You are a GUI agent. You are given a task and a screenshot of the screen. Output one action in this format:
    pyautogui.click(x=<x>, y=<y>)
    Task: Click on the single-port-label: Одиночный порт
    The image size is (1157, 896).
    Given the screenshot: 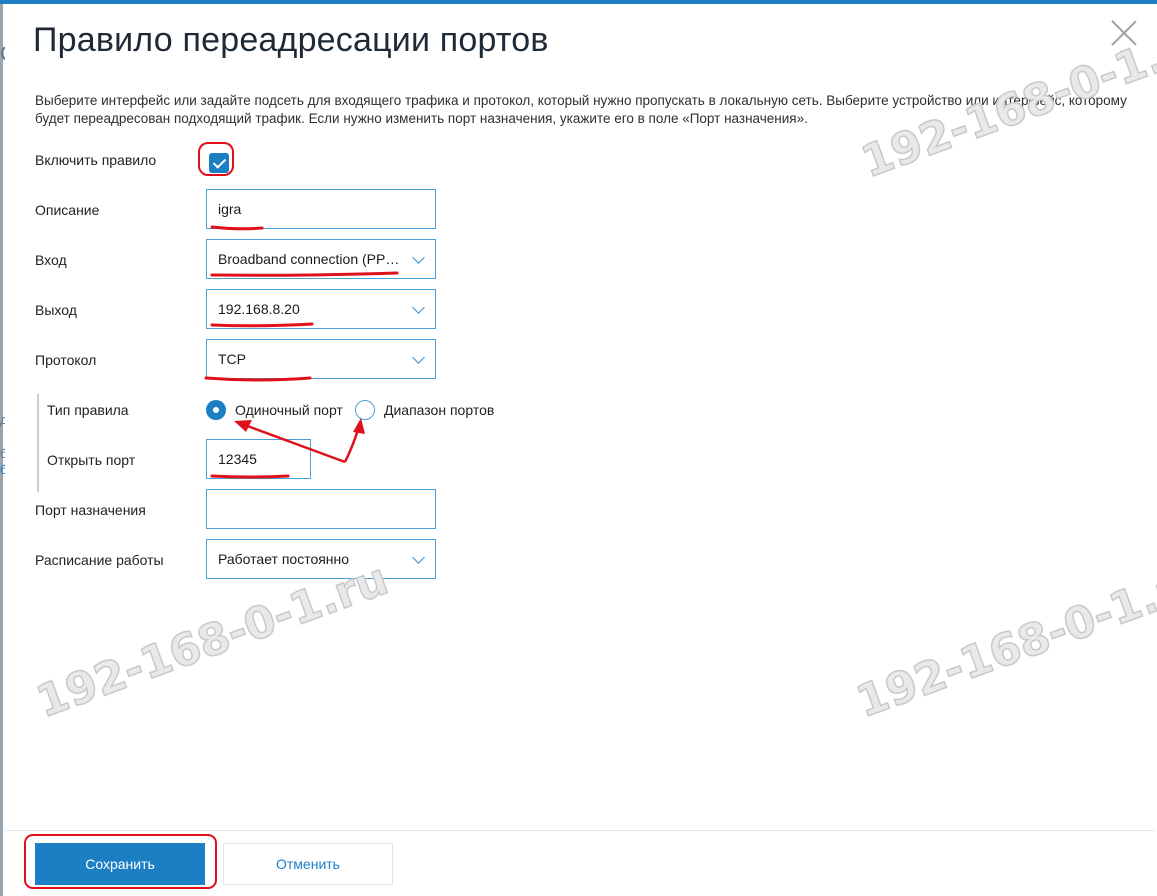 What is the action you would take?
    pyautogui.click(x=289, y=410)
    